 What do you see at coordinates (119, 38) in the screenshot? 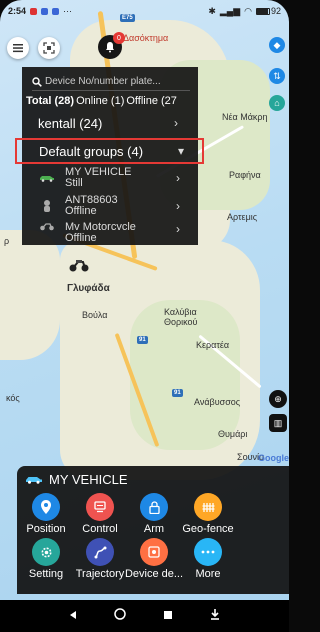
I see `notification-badge: 0` at bounding box center [119, 38].